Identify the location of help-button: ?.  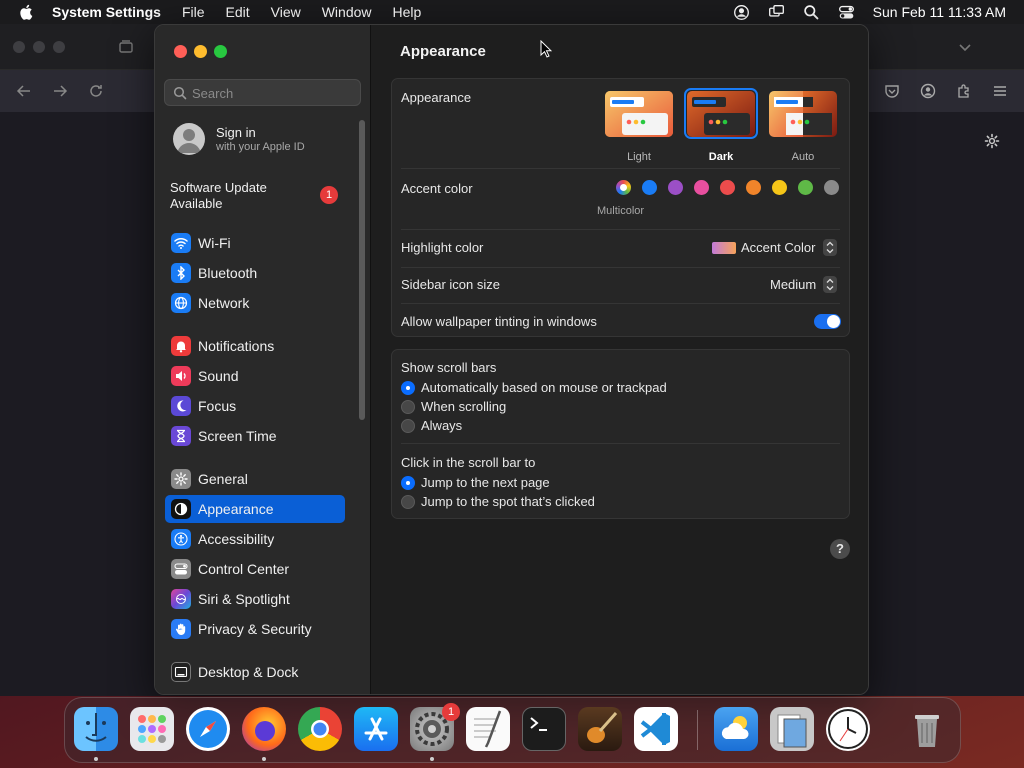
(840, 549).